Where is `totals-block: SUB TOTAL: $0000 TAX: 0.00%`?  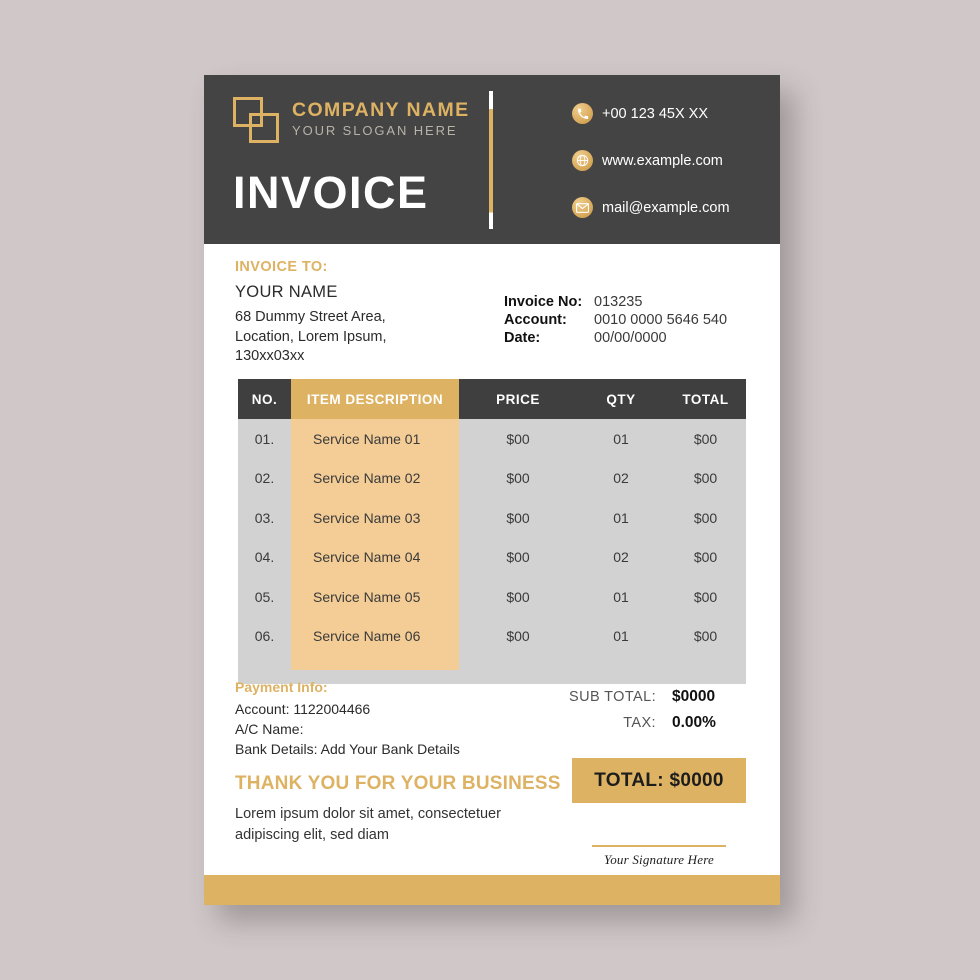 totals-block: SUB TOTAL: $0000 TAX: 0.00% is located at coordinates (640, 714).